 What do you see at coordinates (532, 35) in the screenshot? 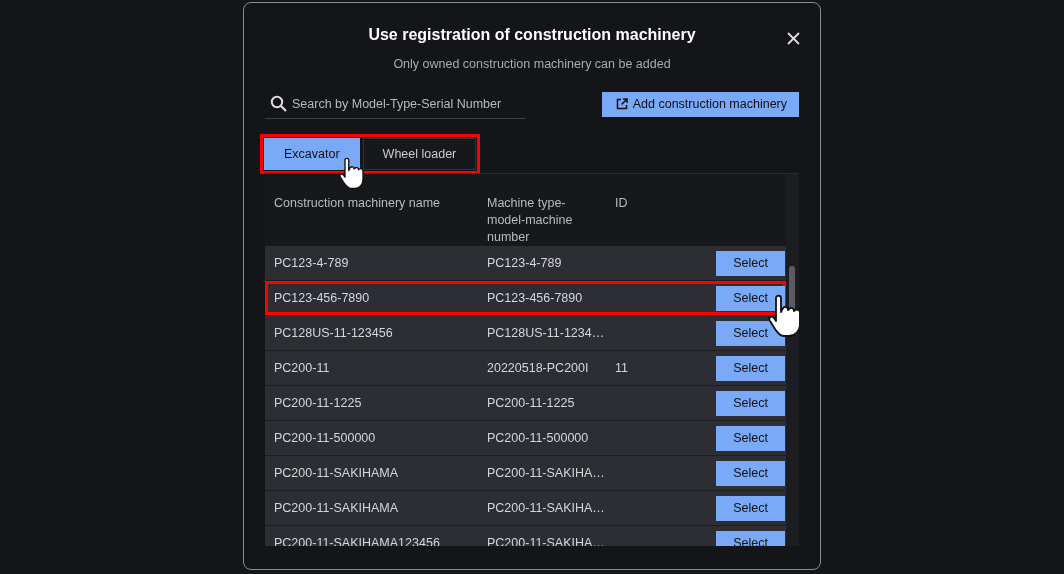
I see `dialog-title: Use registration of construction machinery` at bounding box center [532, 35].